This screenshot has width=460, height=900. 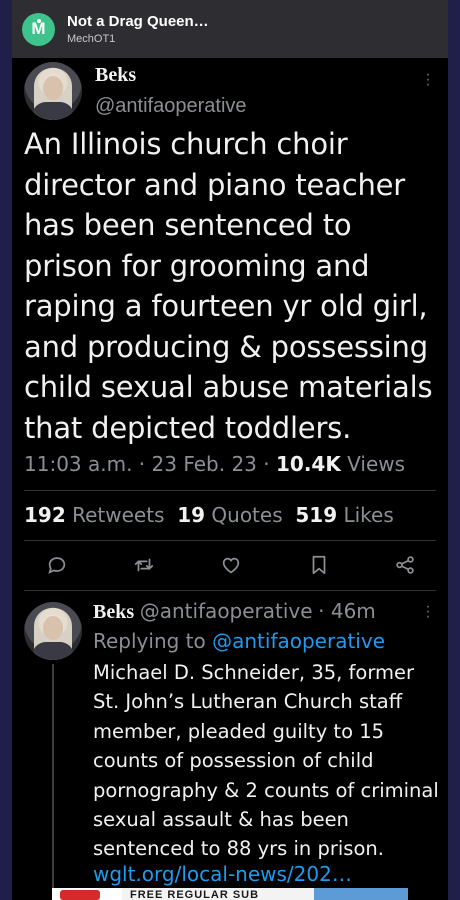 I want to click on app-header: M Not a Drag Queen… MechOT1, so click(x=230, y=29).